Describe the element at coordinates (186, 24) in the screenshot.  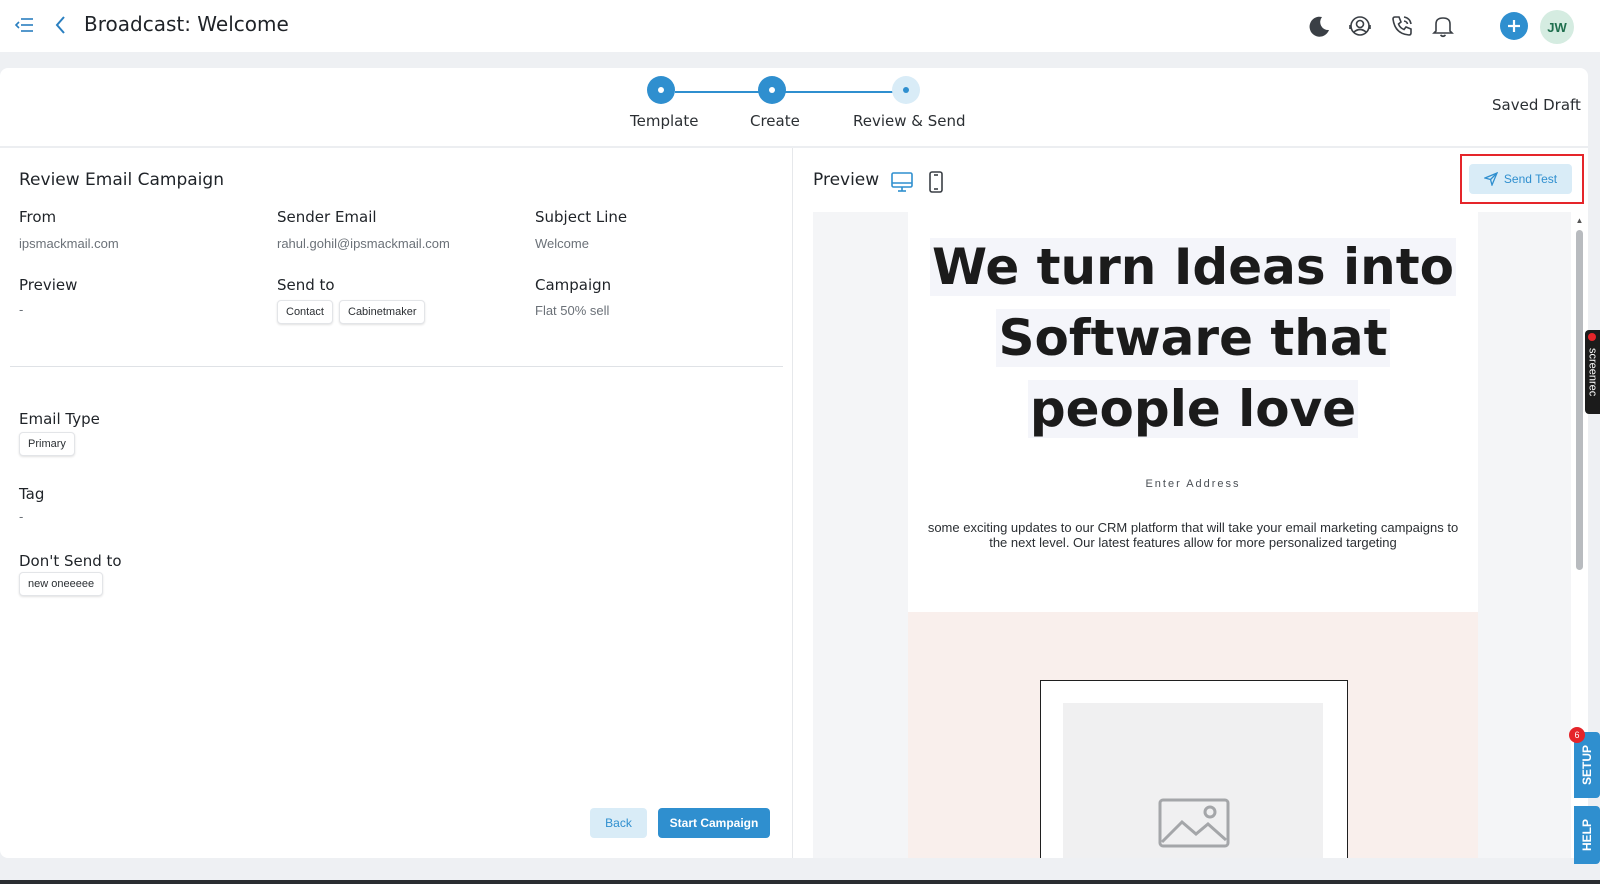
I see `page-title: Broadcast: Welcome` at that location.